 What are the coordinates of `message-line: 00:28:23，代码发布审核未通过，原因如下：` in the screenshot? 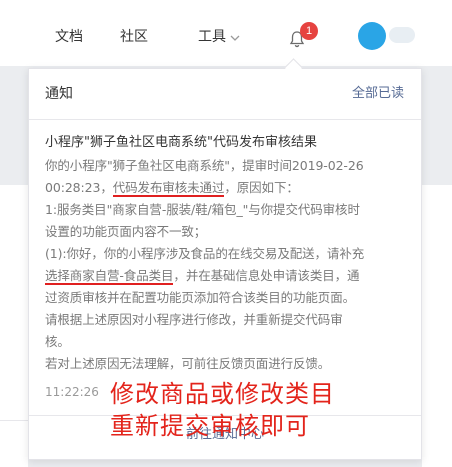 It's located at (226, 188).